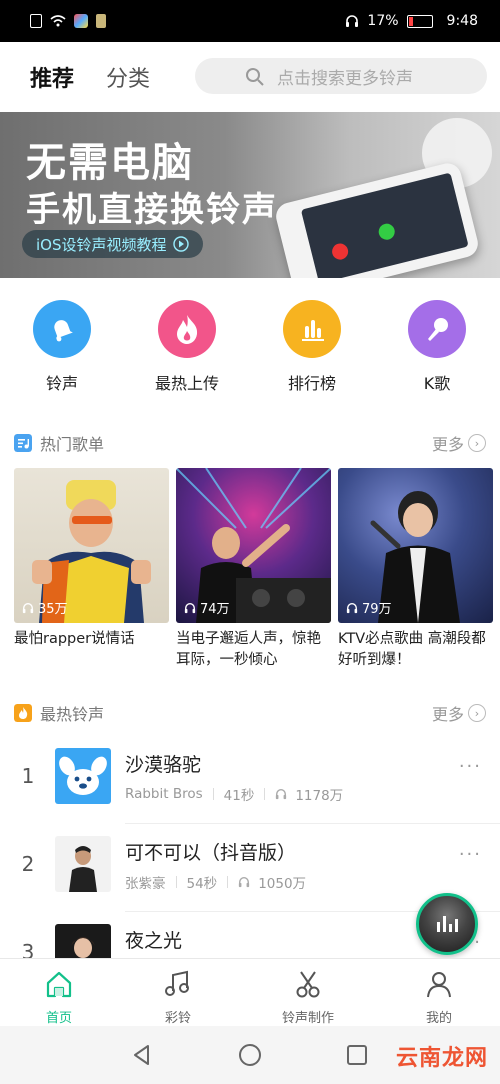  Describe the element at coordinates (412, 649) in the screenshot. I see `playlist-title: KTV必点歌曲 高潮段都好听到爆！` at that location.